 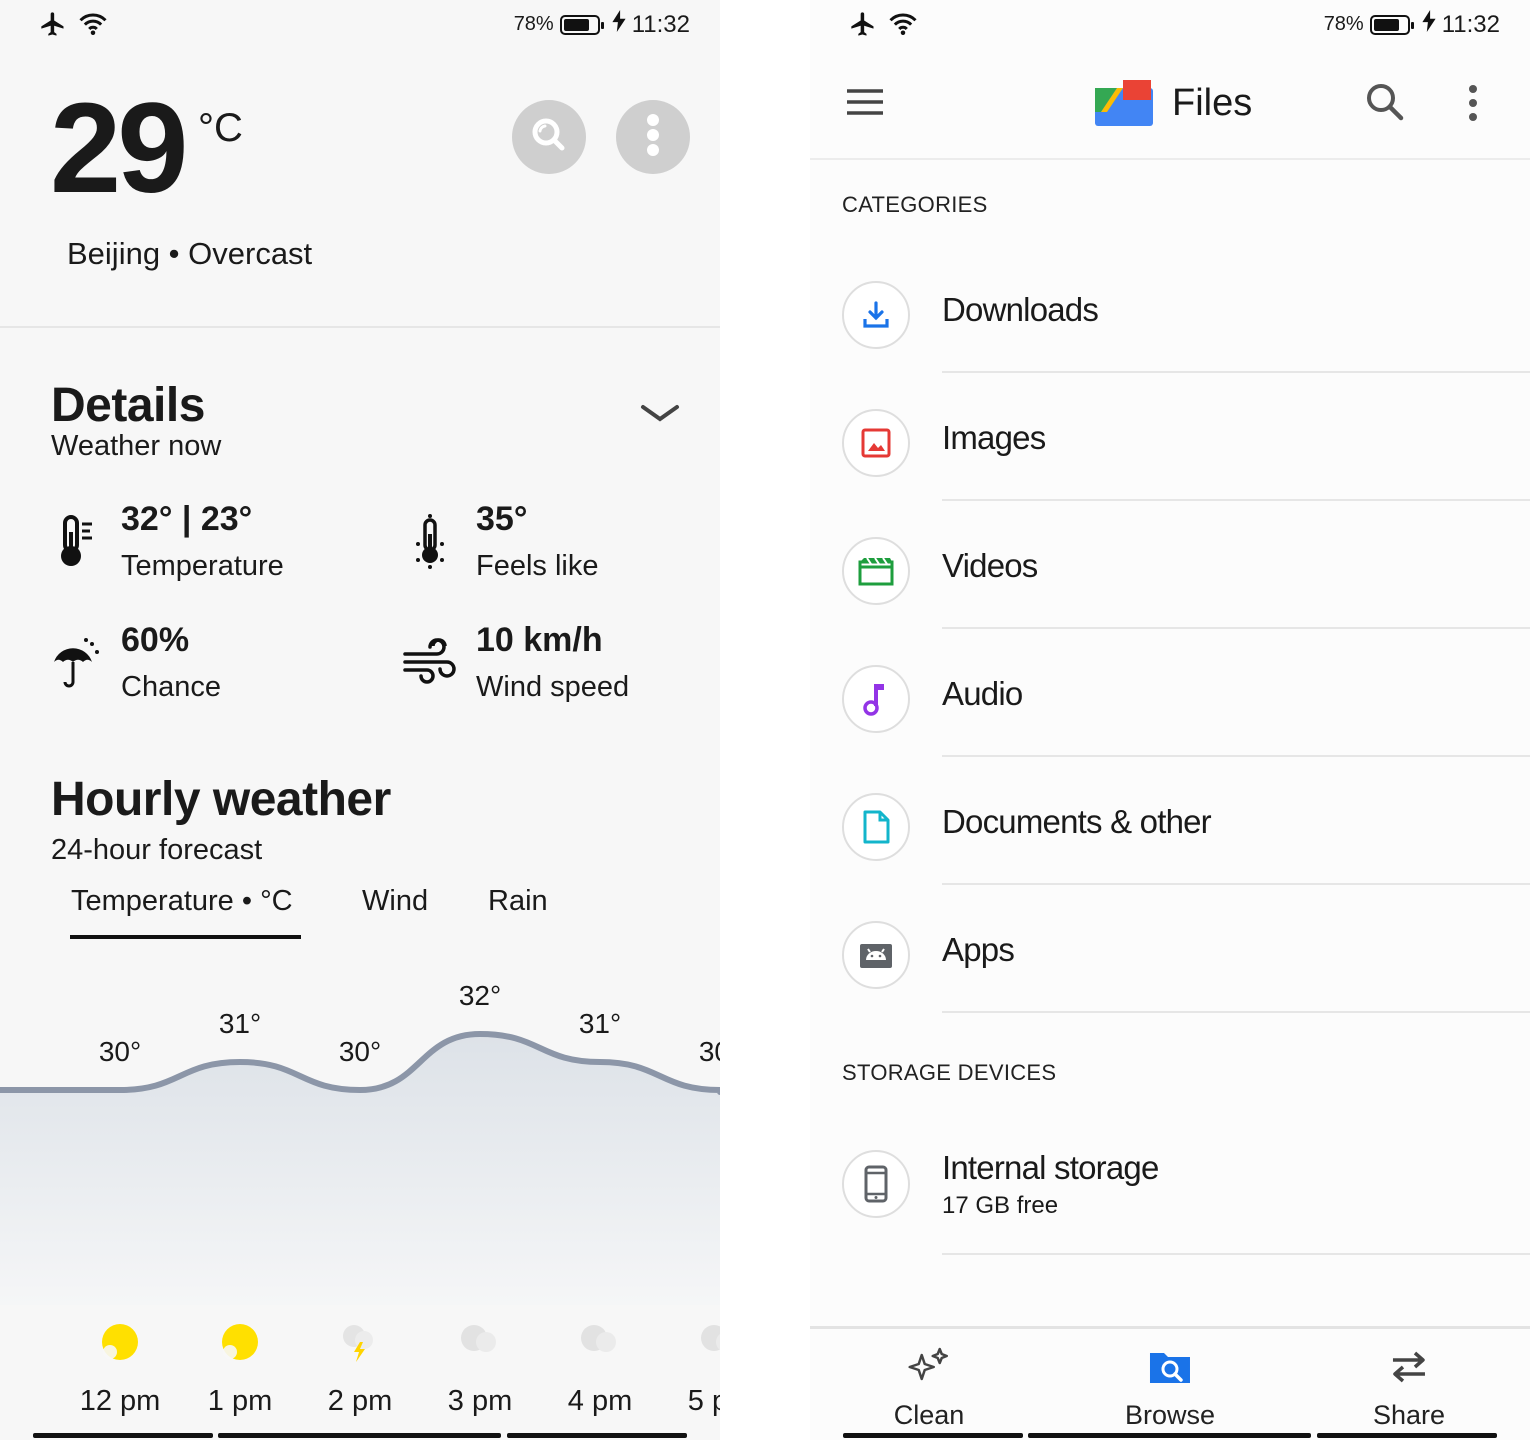 I want to click on battery-icon, so click(x=581, y=24).